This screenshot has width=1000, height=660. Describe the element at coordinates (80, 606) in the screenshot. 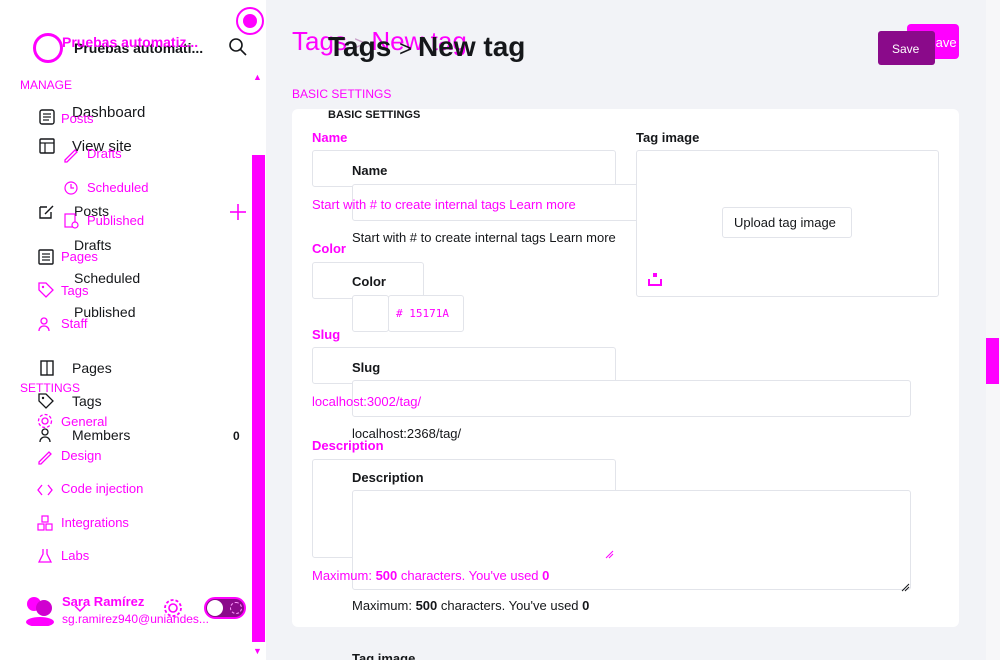

I see `chevron-down-icon` at that location.